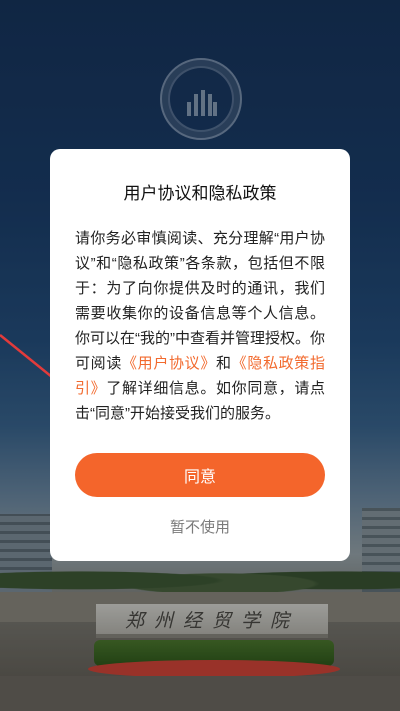 The height and width of the screenshot is (711, 400). What do you see at coordinates (200, 475) in the screenshot?
I see `agree-button: 同意` at bounding box center [200, 475].